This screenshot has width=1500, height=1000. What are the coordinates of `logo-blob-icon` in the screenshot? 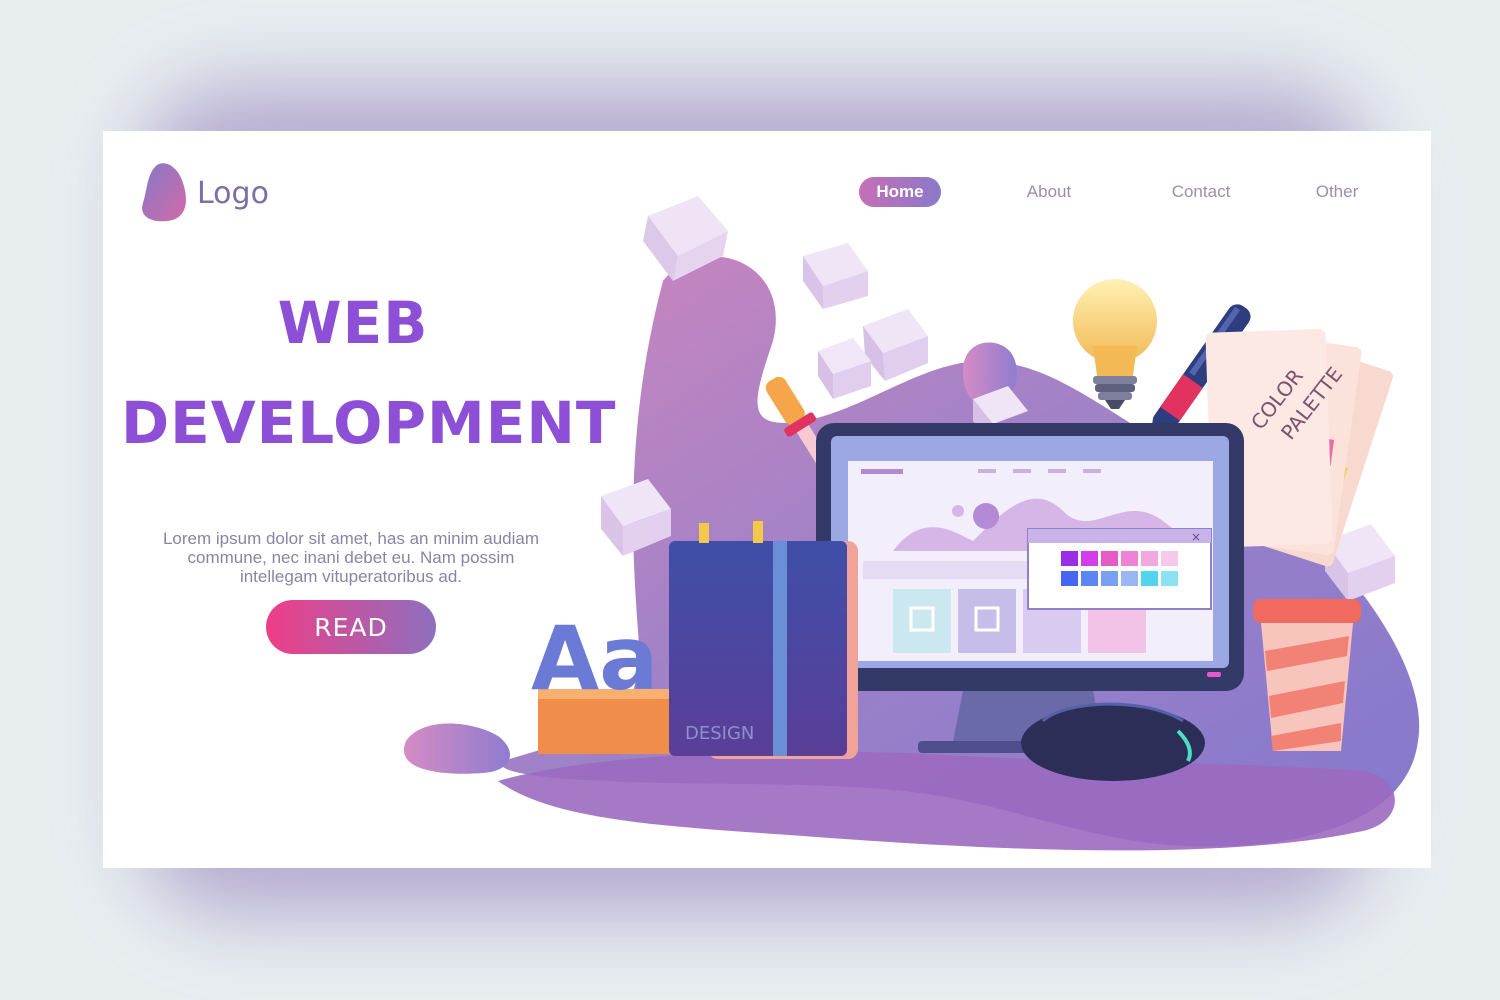 It's located at (164, 192).